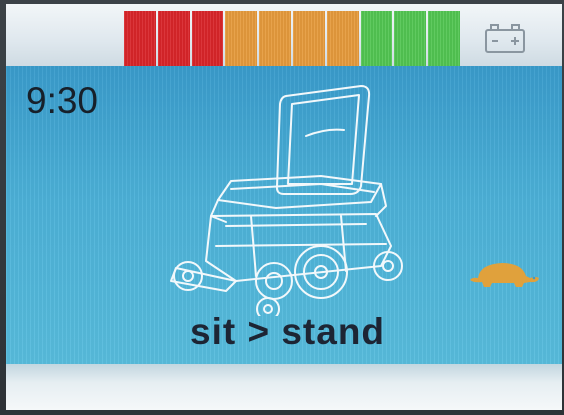 Image resolution: width=564 pixels, height=415 pixels. Describe the element at coordinates (504, 275) in the screenshot. I see `turtle-icon` at that location.